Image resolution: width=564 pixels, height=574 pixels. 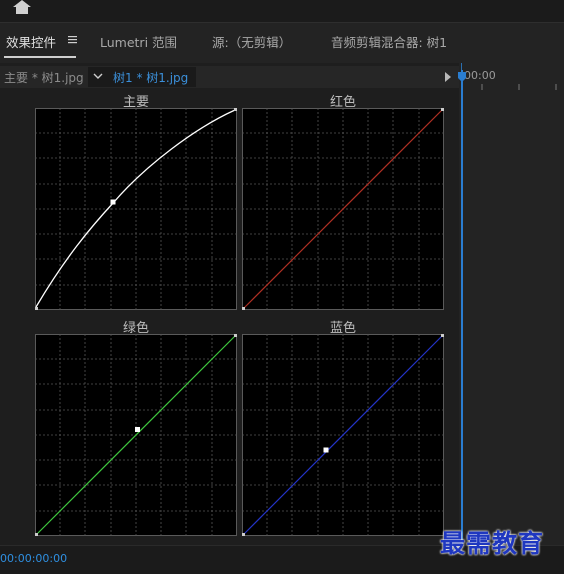 I want to click on clip-selector-label: 树1 * 树1.jpg, so click(x=151, y=78).